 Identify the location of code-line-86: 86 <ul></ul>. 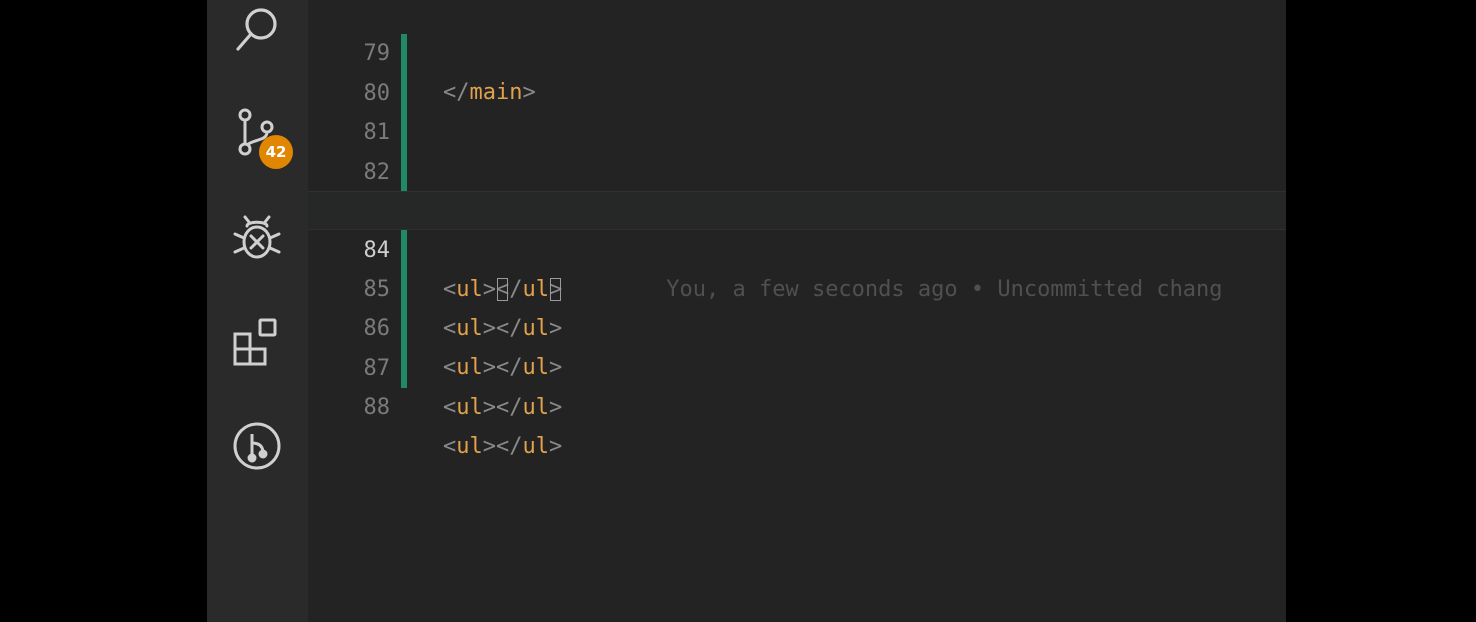
(797, 325).